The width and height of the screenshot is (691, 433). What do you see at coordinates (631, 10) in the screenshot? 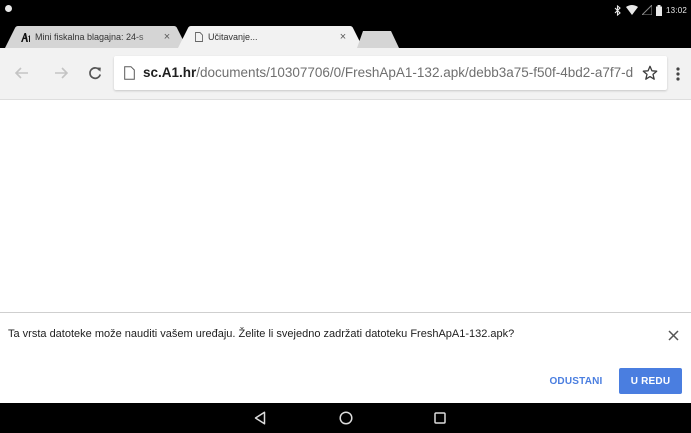
I see `wifi-icon` at bounding box center [631, 10].